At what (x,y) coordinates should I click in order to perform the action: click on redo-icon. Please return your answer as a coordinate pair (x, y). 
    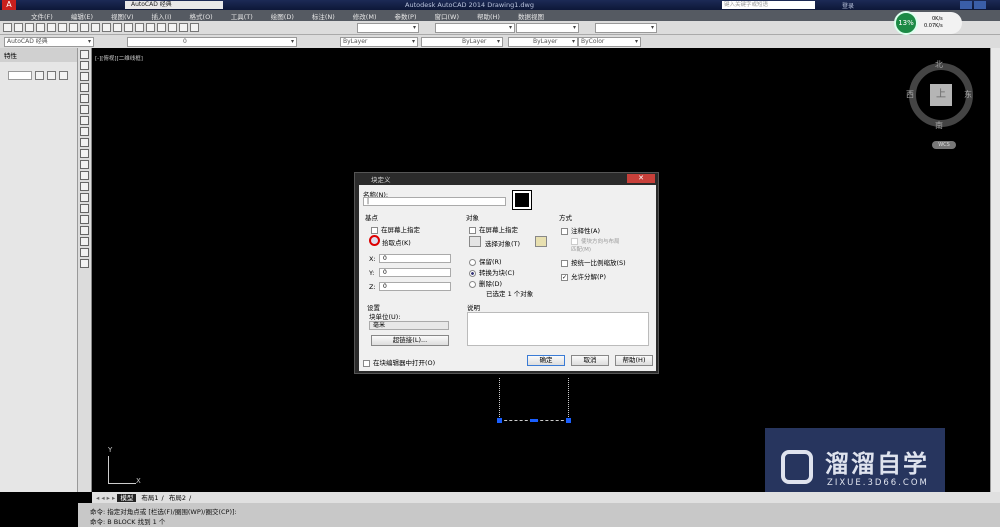
    Looking at the image, I should click on (128, 27).